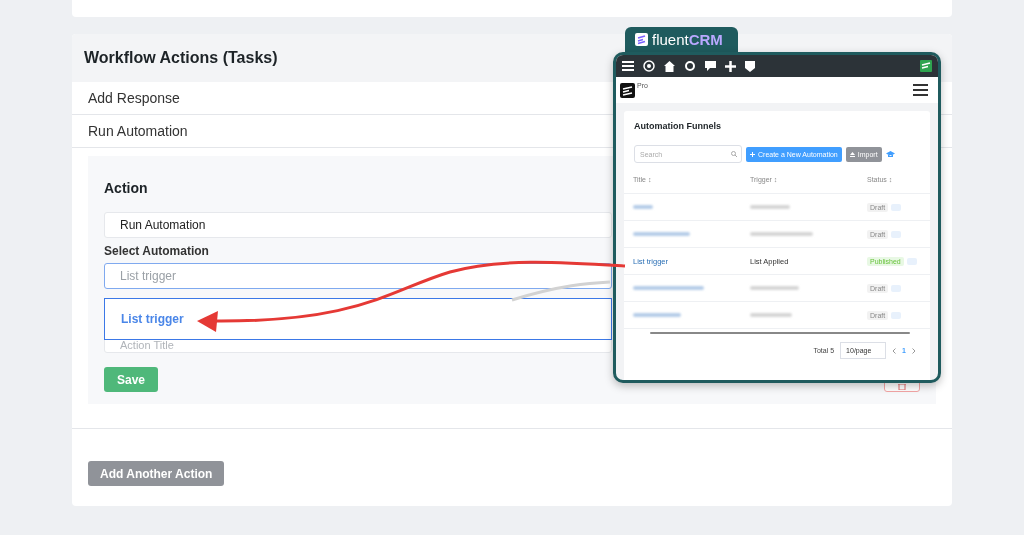 The image size is (1024, 535). Describe the element at coordinates (669, 66) in the screenshot. I see `home-icon` at that location.